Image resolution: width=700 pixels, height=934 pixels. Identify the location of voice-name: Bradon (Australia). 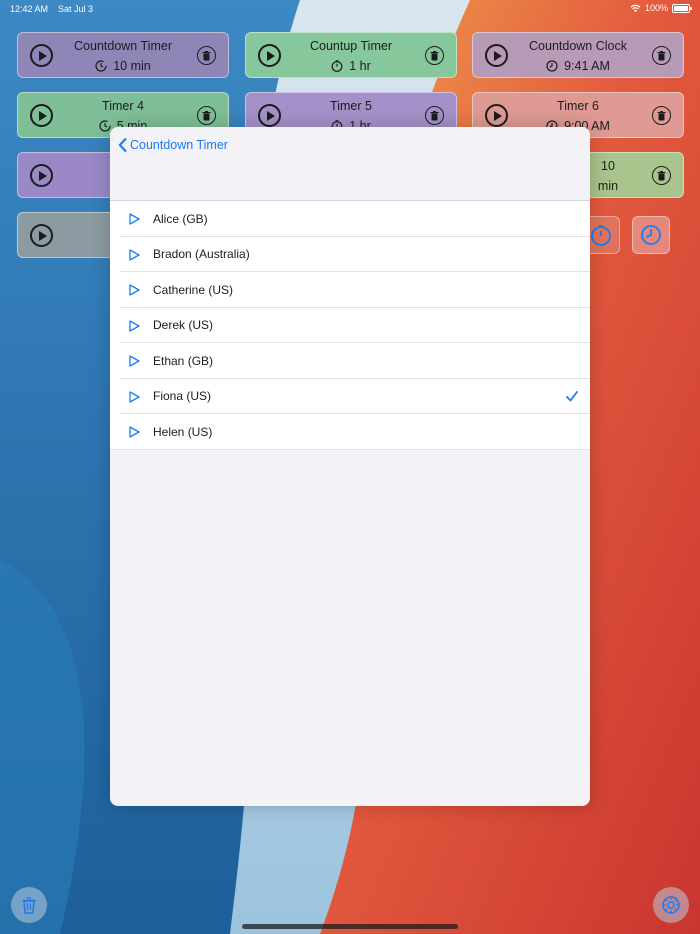
(201, 254).